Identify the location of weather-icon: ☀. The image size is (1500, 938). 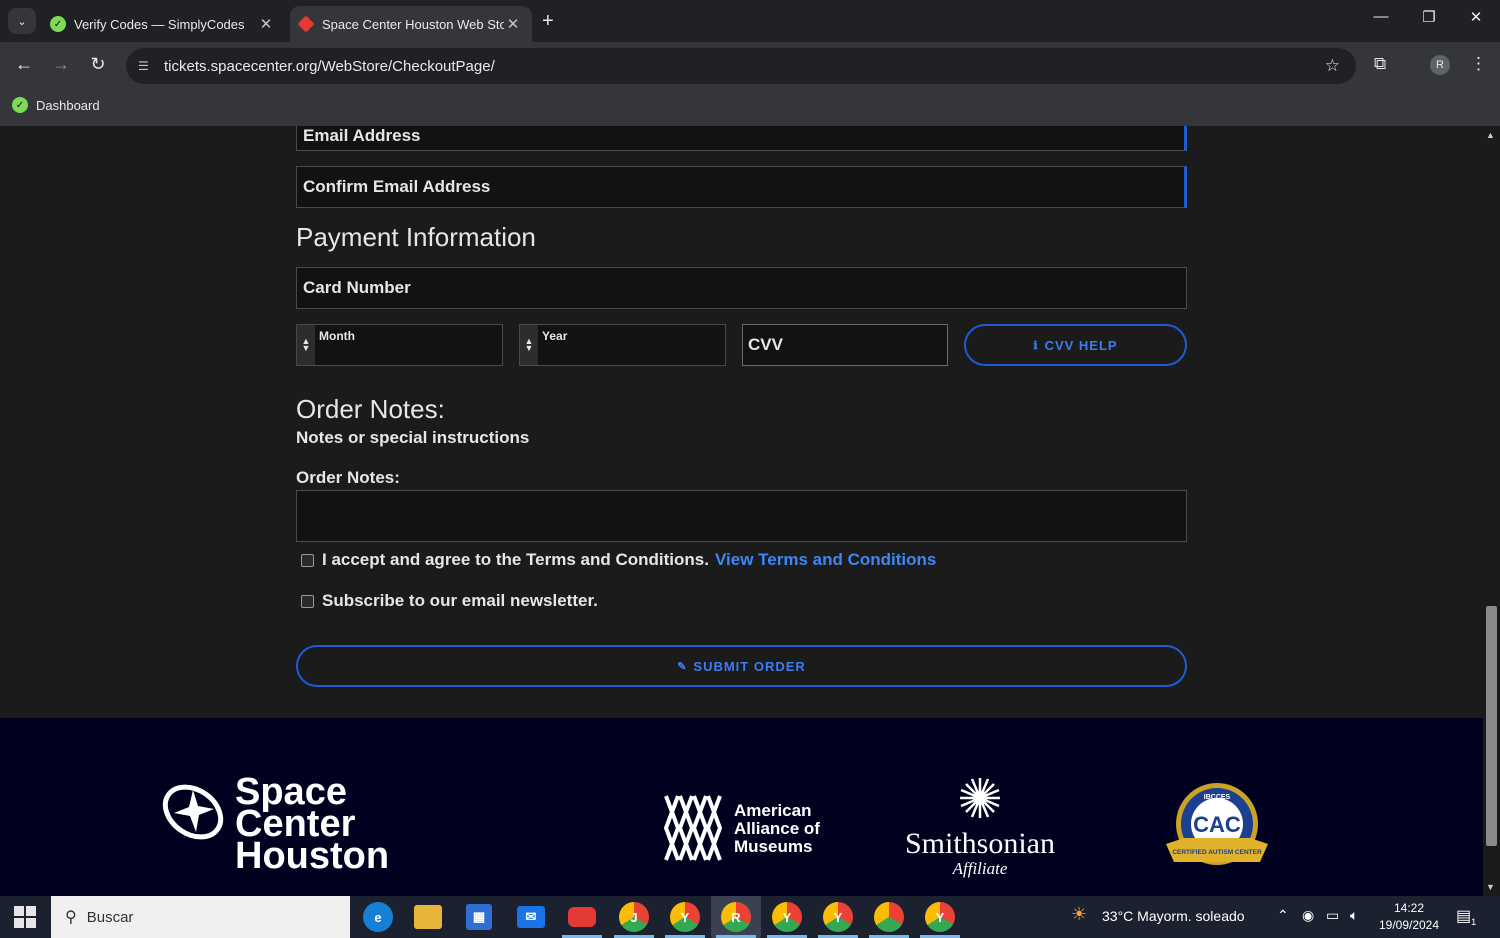
(1079, 914).